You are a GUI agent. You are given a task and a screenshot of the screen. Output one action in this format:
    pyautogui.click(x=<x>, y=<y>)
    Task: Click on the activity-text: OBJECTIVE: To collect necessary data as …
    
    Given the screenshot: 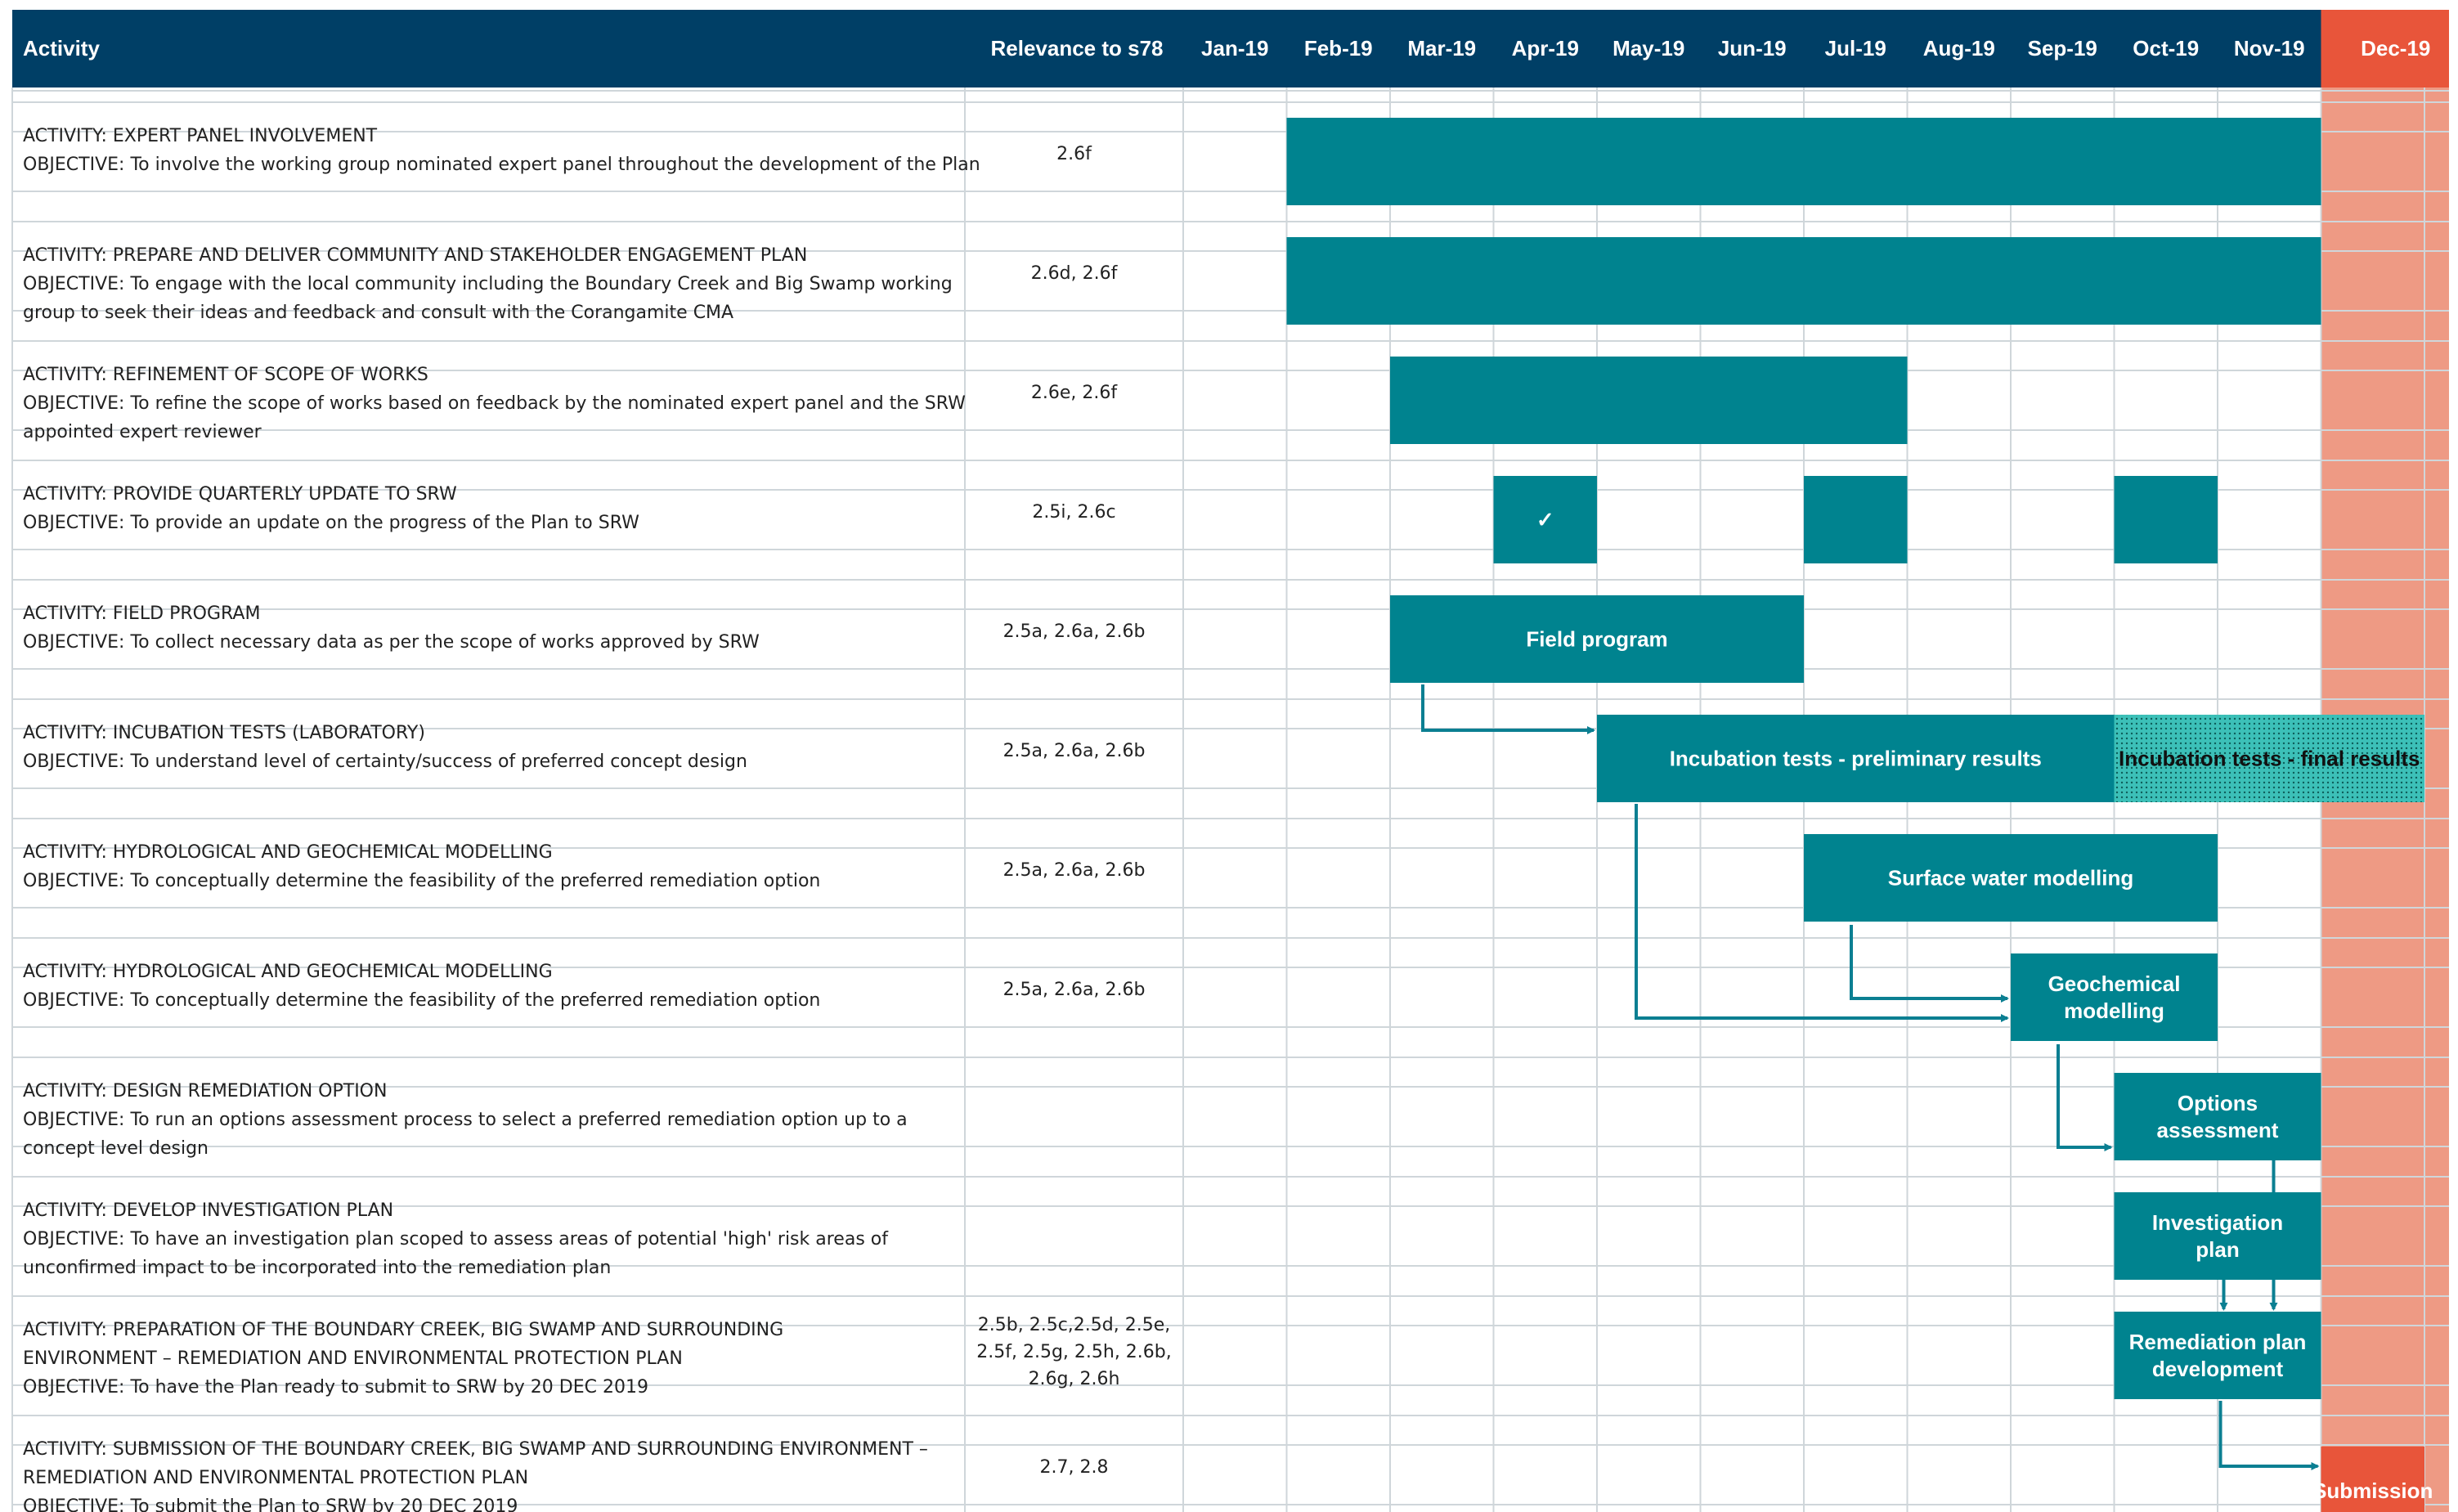 What is the action you would take?
    pyautogui.click(x=391, y=642)
    